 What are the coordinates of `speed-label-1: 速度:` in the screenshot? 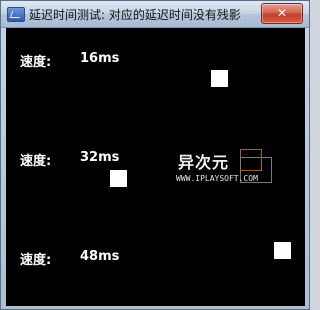 It's located at (36, 62).